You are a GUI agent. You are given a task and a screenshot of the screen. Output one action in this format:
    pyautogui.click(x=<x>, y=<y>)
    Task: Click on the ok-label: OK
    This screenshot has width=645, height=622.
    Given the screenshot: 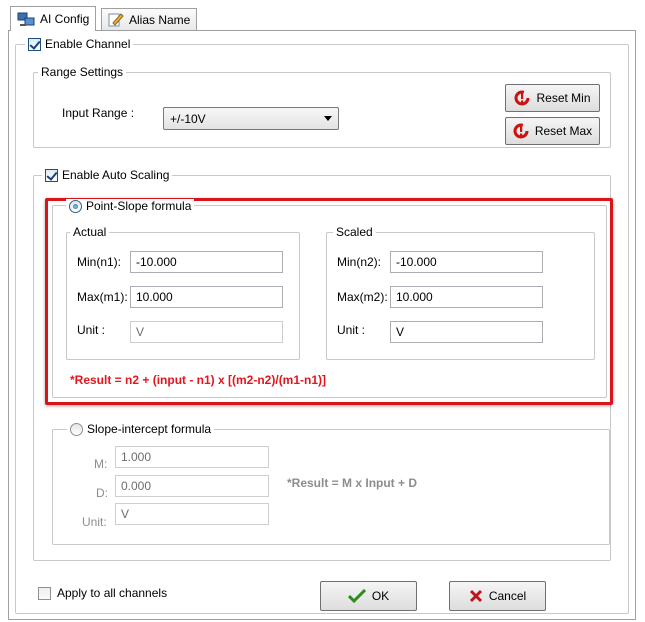 What is the action you would take?
    pyautogui.click(x=380, y=596)
    